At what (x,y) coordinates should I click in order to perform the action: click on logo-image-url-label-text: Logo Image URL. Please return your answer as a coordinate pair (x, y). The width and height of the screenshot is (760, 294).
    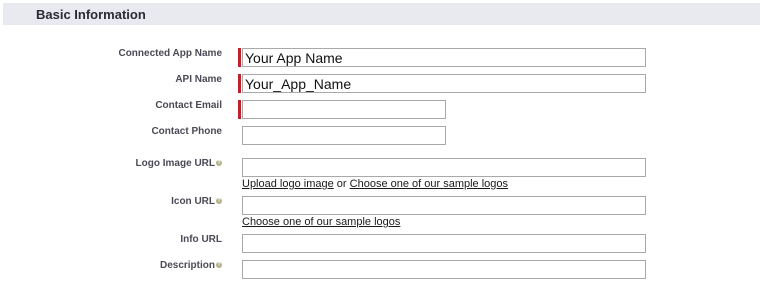
    Looking at the image, I should click on (175, 163).